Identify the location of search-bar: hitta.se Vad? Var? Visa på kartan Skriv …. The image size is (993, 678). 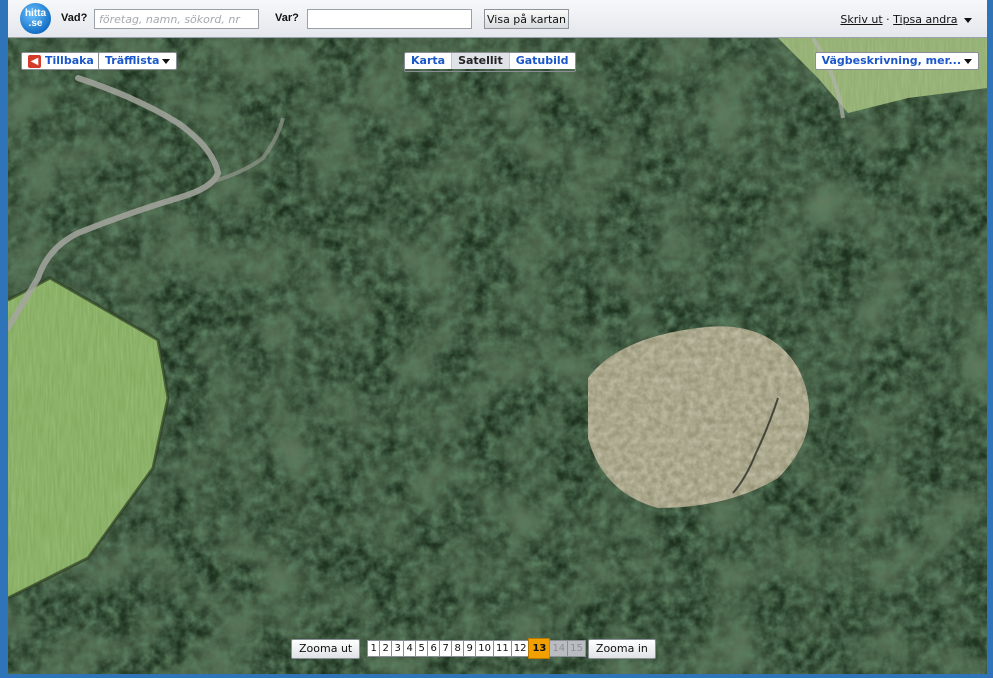
(497, 19).